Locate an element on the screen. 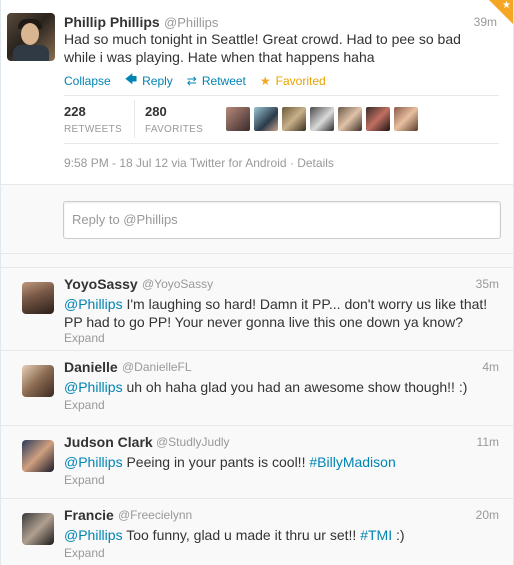 Image resolution: width=514 pixels, height=565 pixels. reply-button: 🡄 Reply is located at coordinates (149, 80).